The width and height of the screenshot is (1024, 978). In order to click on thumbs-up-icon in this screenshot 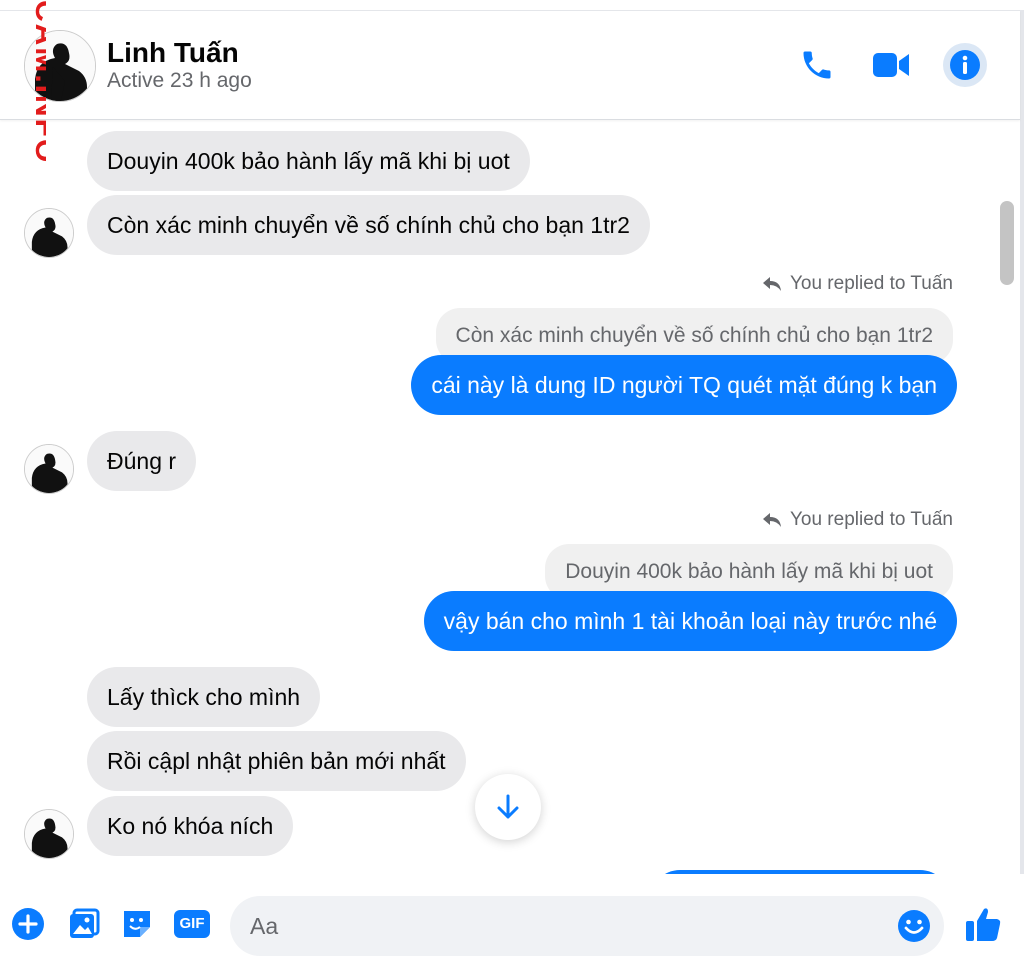, I will do `click(983, 924)`.